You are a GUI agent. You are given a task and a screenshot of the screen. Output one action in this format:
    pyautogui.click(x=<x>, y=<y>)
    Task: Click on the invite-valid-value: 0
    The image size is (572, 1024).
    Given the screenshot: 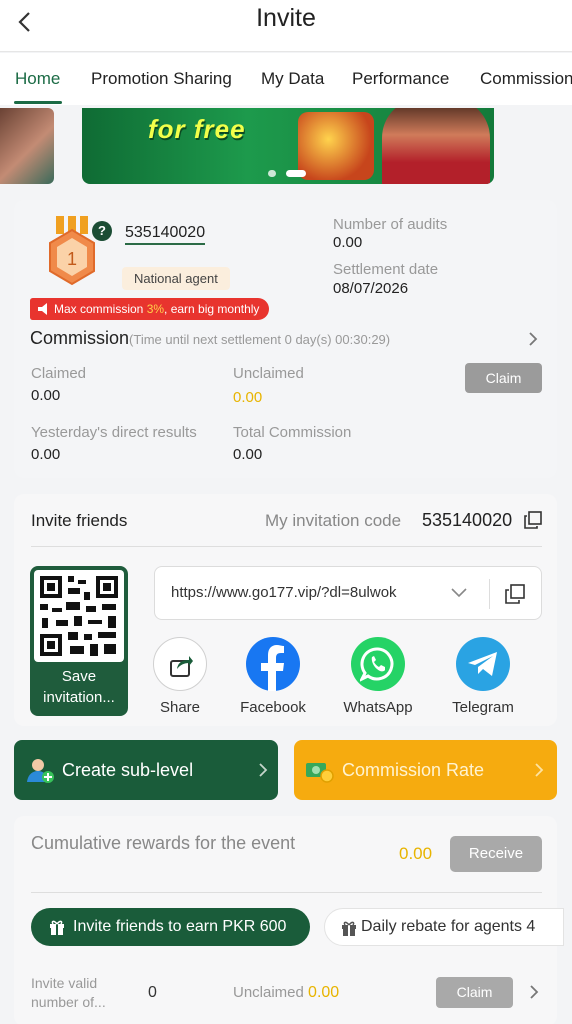 What is the action you would take?
    pyautogui.click(x=152, y=992)
    